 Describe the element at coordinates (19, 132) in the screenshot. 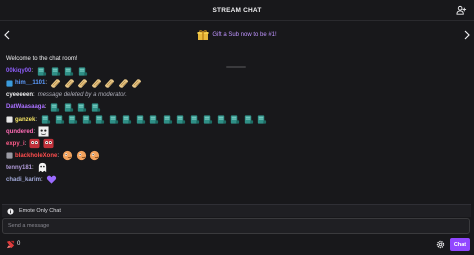

I see `chat-username: qundered` at that location.